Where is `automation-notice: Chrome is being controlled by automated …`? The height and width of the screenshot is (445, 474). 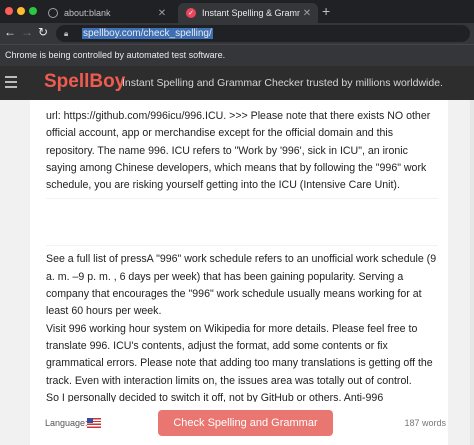 automation-notice: Chrome is being controlled by automated … is located at coordinates (115, 55).